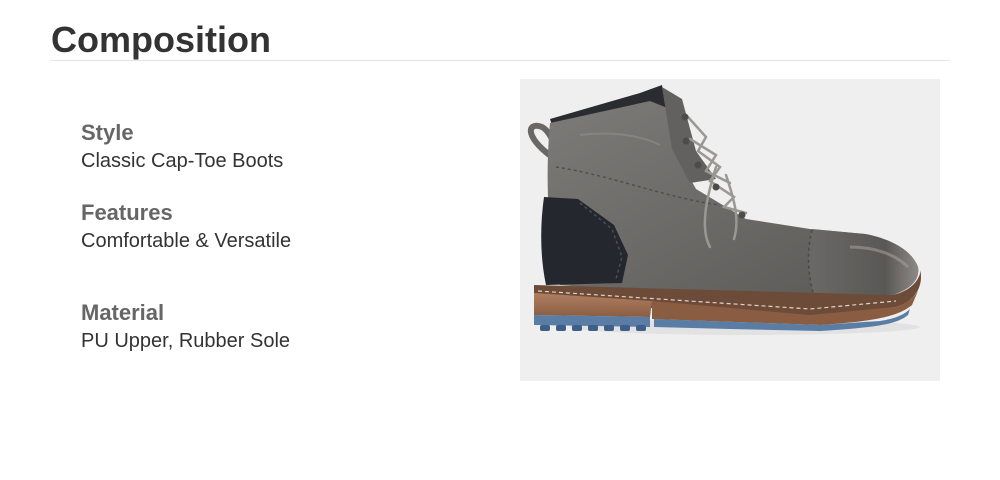 This screenshot has height=480, width=1000. What do you see at coordinates (127, 212) in the screenshot?
I see `spec-label: Features` at bounding box center [127, 212].